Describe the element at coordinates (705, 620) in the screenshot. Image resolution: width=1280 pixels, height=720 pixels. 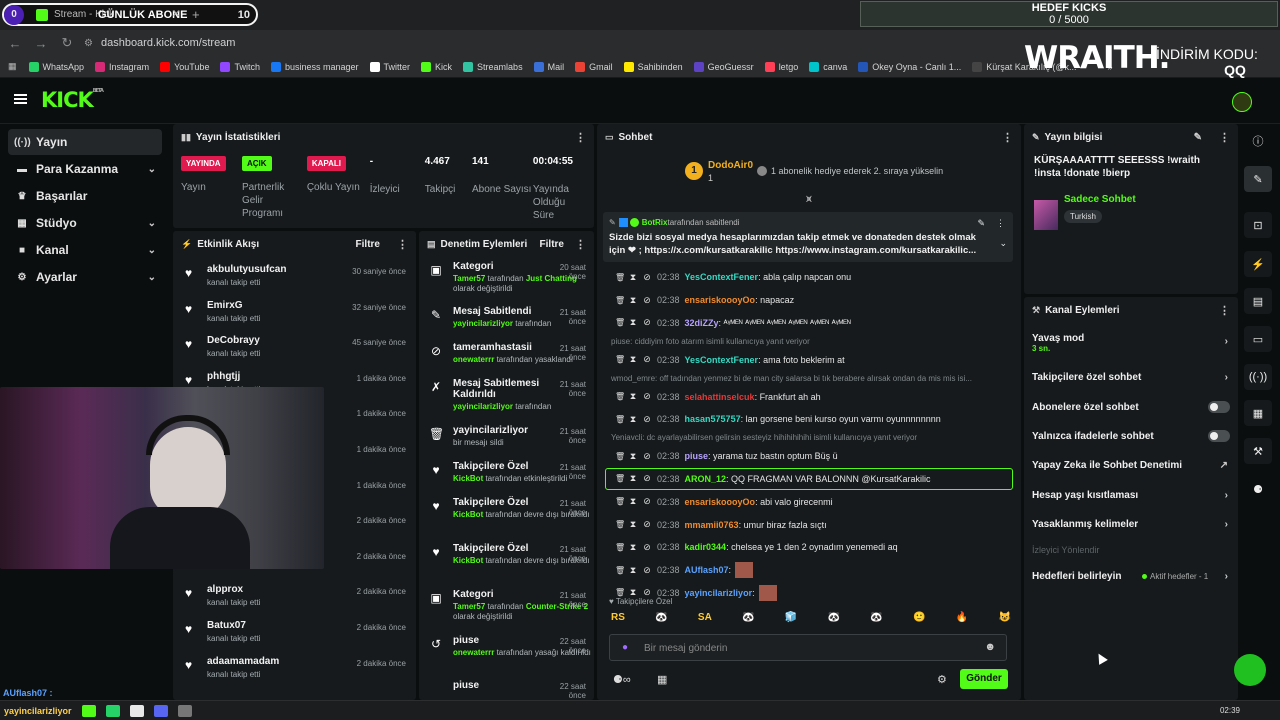
I see `emote-icon: SA` at that location.